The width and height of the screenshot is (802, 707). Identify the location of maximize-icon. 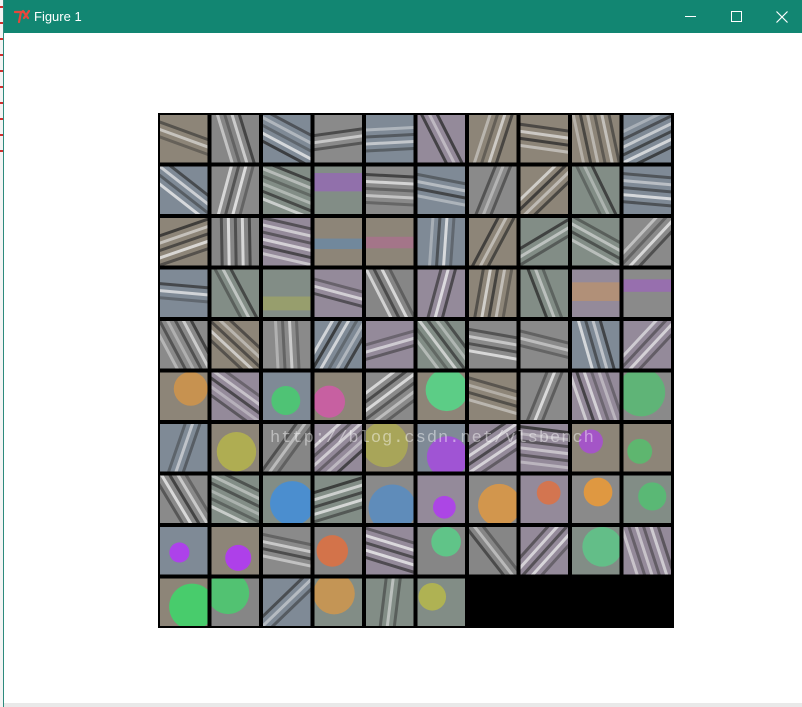
(736, 16).